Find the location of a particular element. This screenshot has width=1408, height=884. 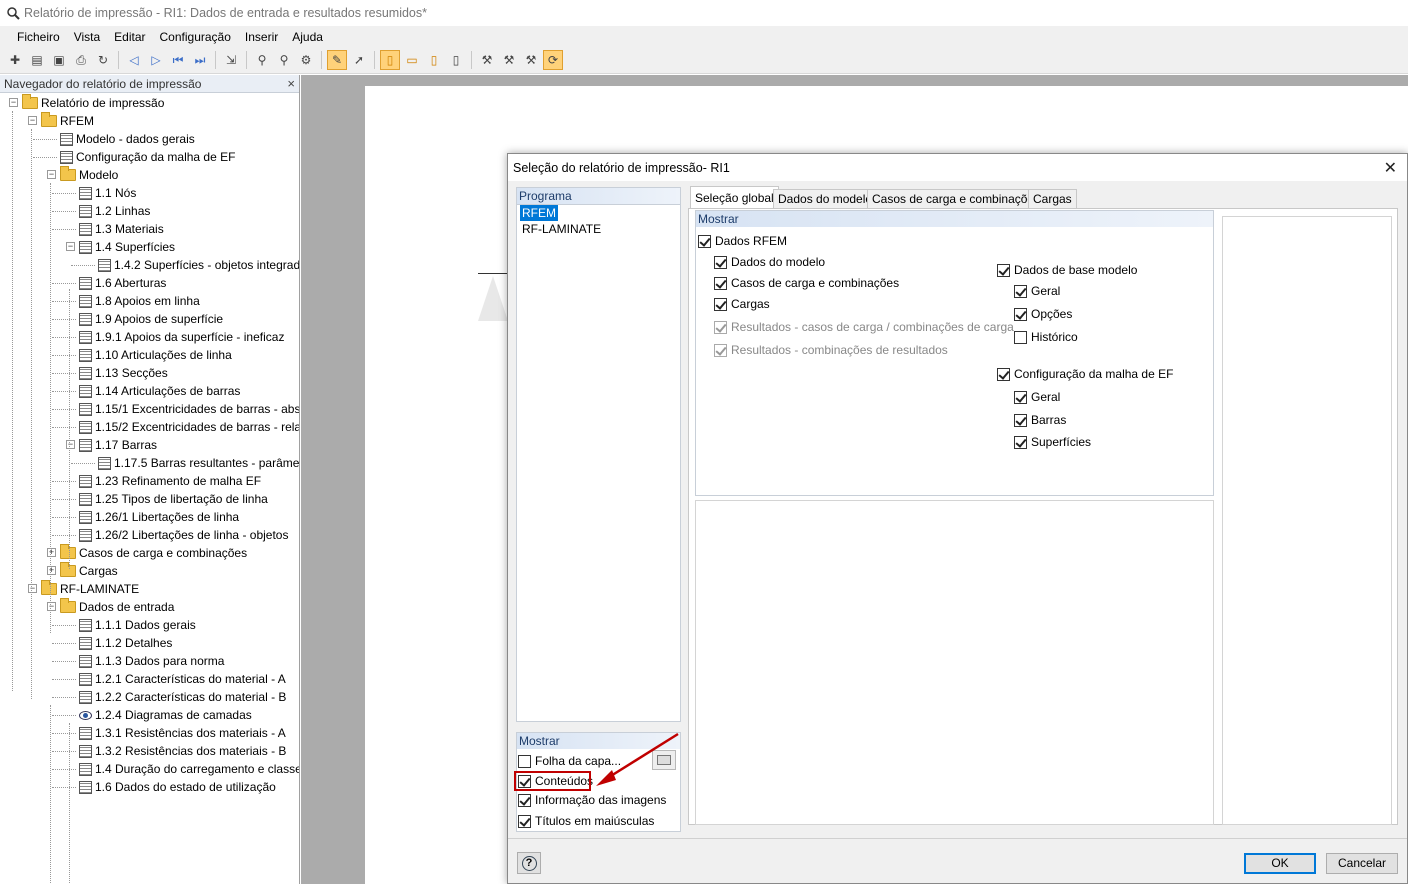

tree-item-dados-de-entrada: Dados de entrada is located at coordinates (117, 607).